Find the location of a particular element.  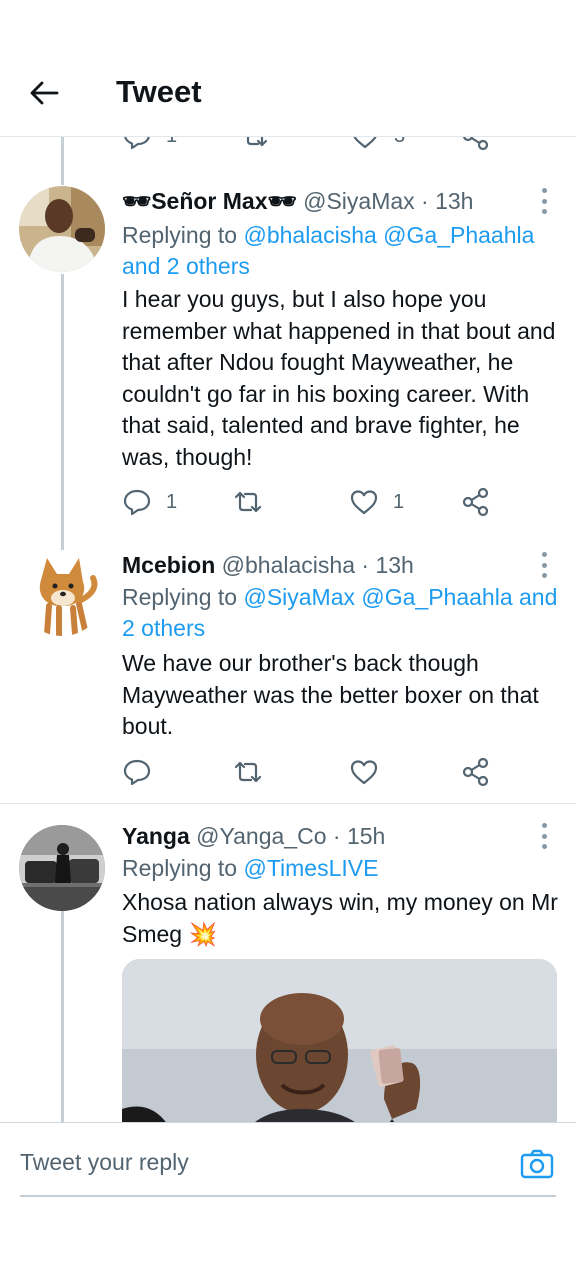

tweet-media-image is located at coordinates (339, 1040).